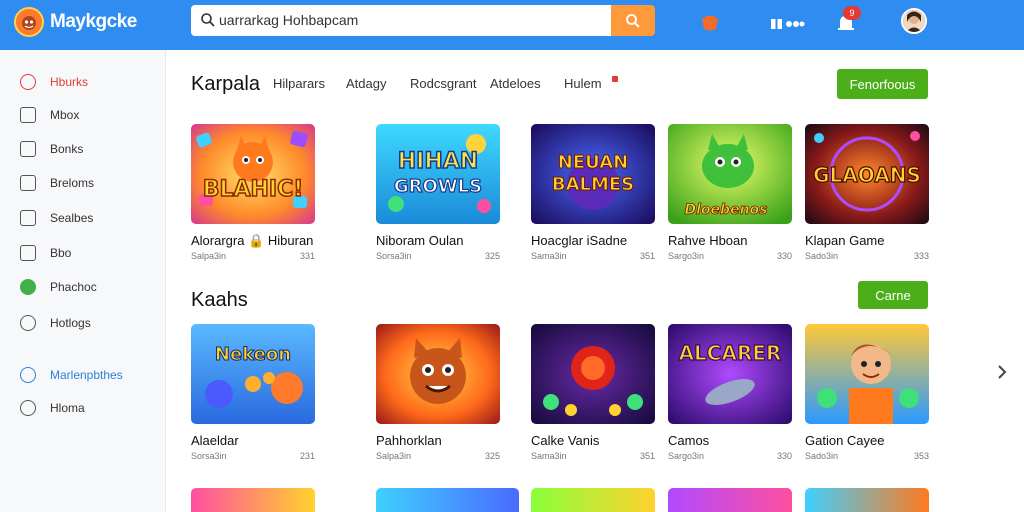 Image resolution: width=1024 pixels, height=512 pixels. What do you see at coordinates (69, 82) in the screenshot?
I see `sidebar-item-label: Hburks` at bounding box center [69, 82].